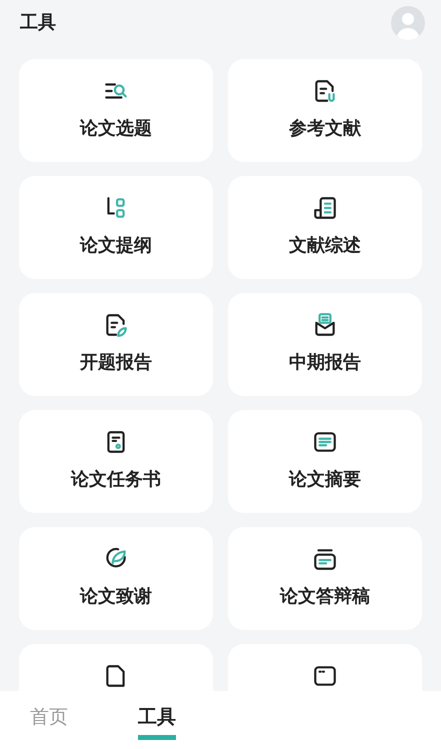  What do you see at coordinates (325, 344) in the screenshot?
I see `tool-card: 中期报告` at bounding box center [325, 344].